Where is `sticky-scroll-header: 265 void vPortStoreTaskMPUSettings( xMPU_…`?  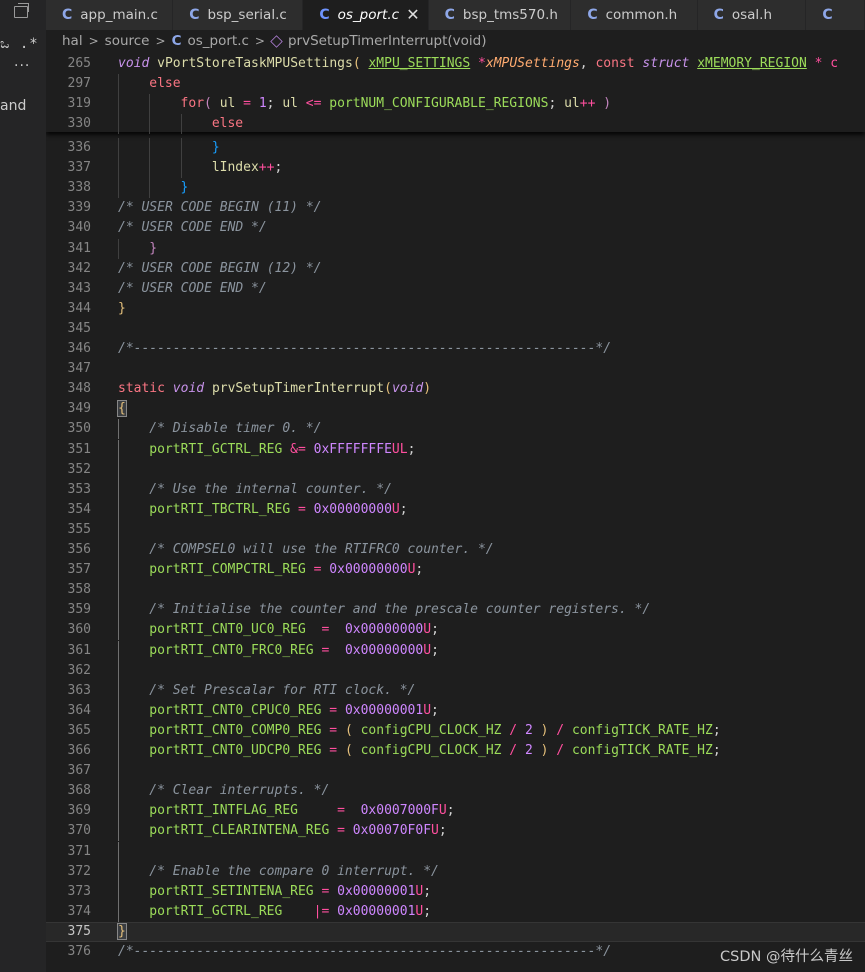 sticky-scroll-header: 265 void vPortStoreTaskMPUSettings( xMPU_… is located at coordinates (455, 93).